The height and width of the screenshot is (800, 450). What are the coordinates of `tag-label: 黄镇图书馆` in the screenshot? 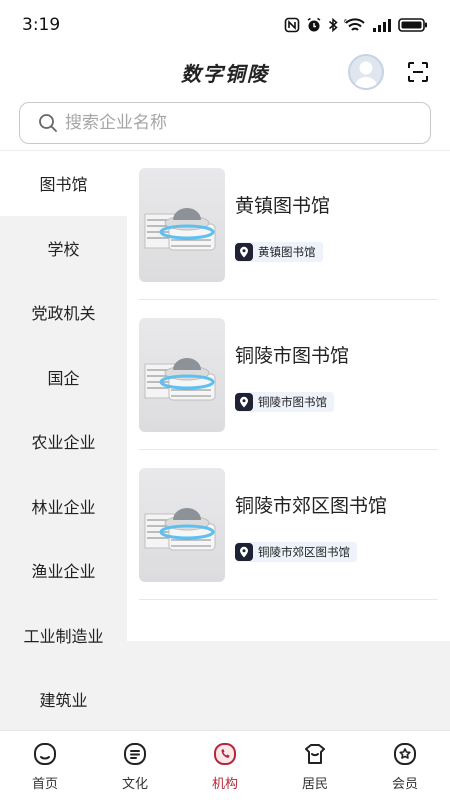 It's located at (287, 252).